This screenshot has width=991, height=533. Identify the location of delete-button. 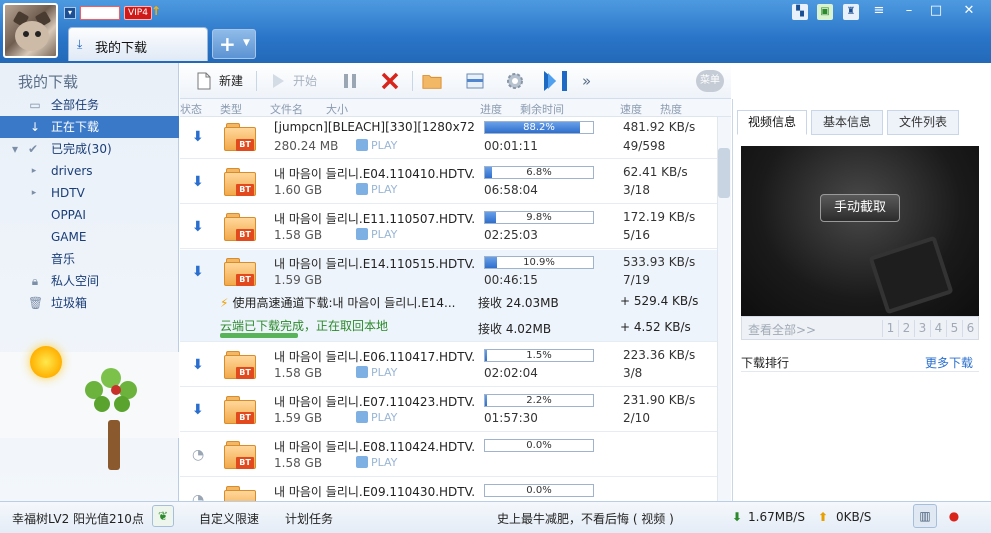
(391, 81).